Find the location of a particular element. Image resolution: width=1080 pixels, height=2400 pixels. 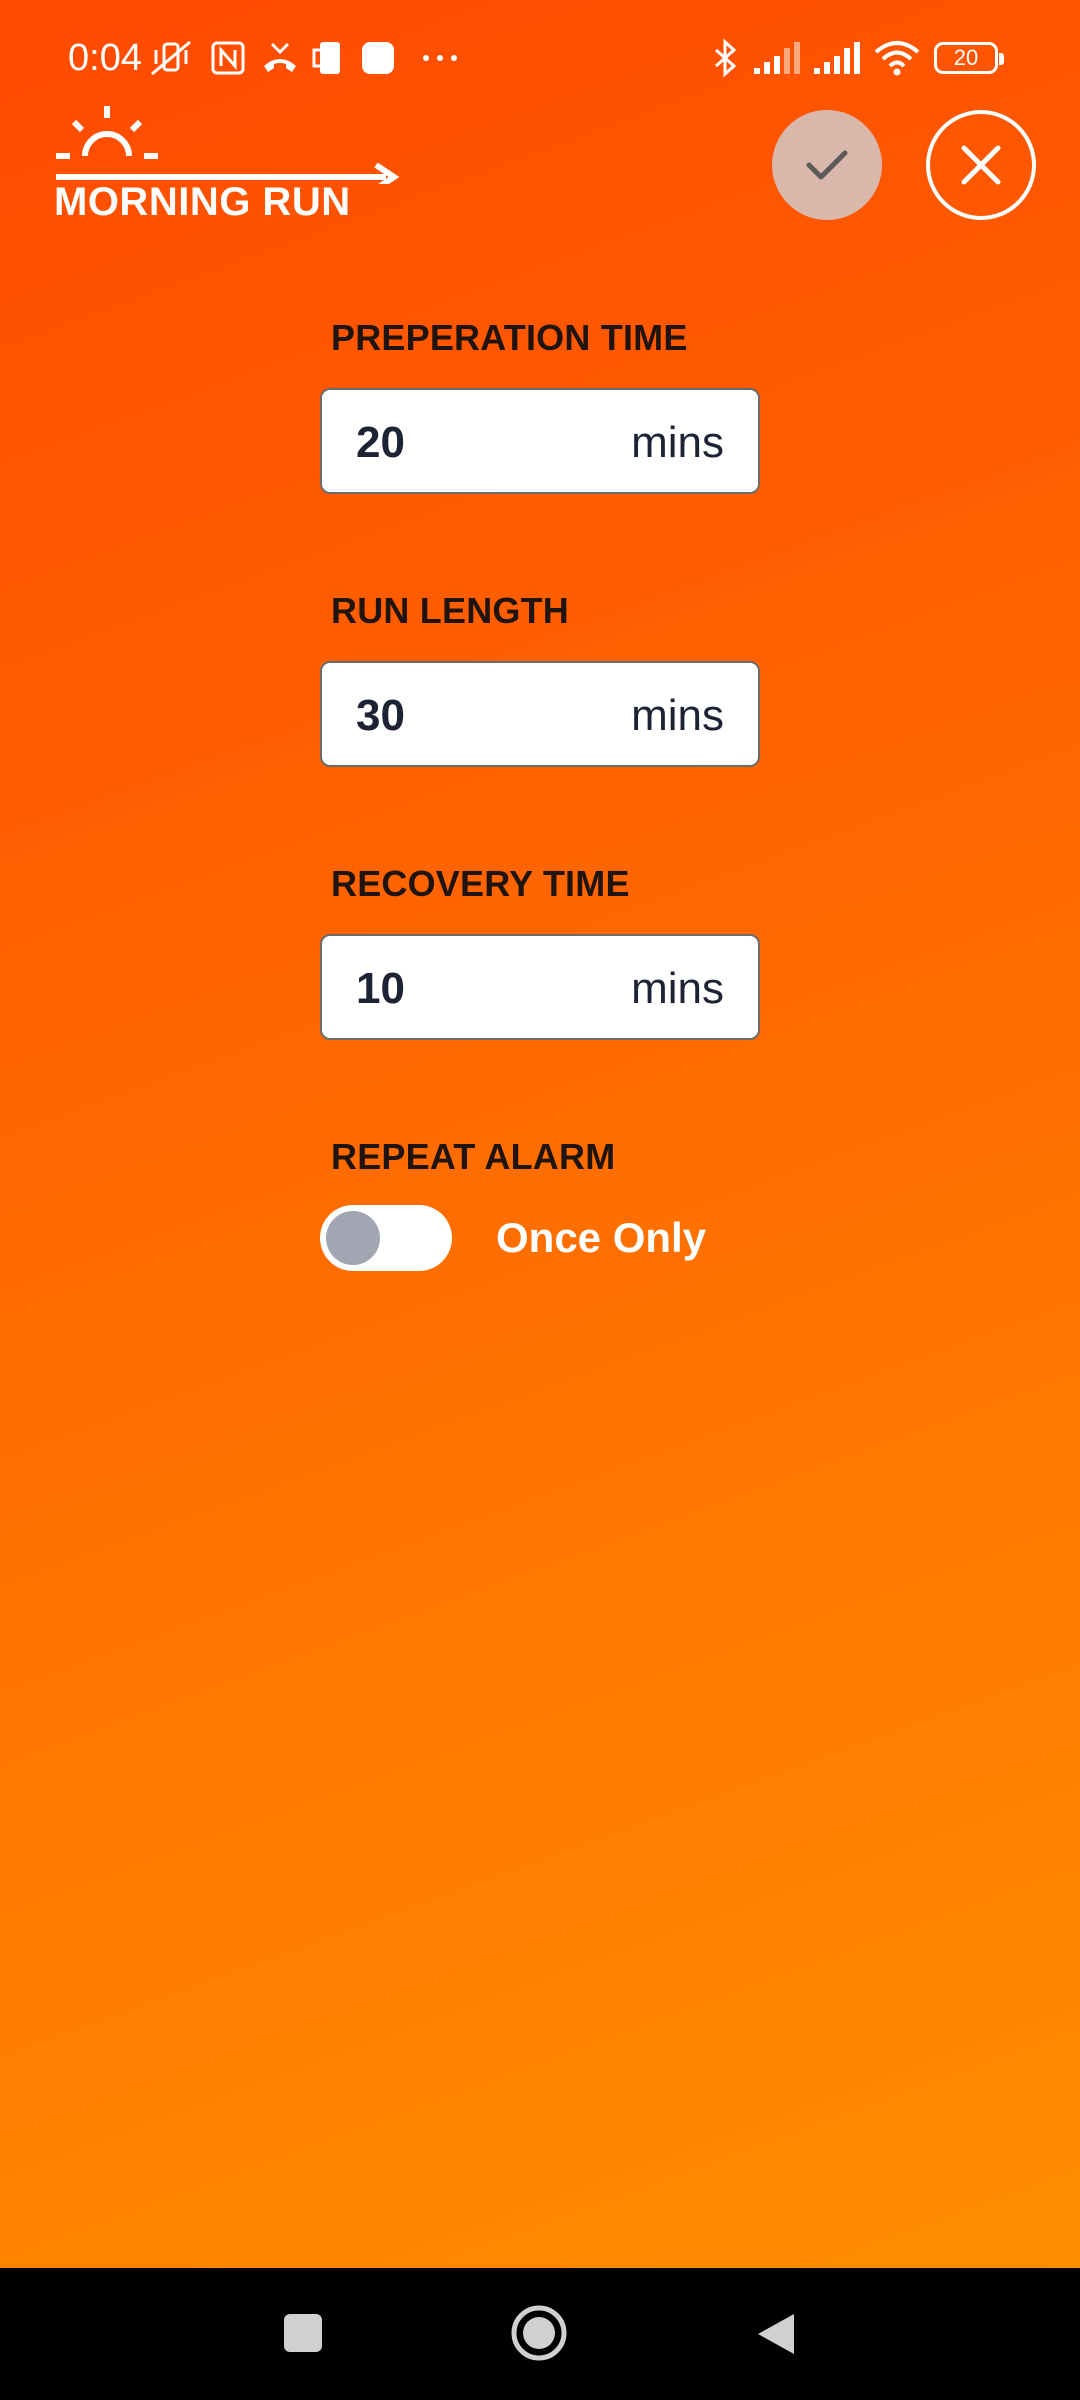

run-length-value: 30 is located at coordinates (380, 715).